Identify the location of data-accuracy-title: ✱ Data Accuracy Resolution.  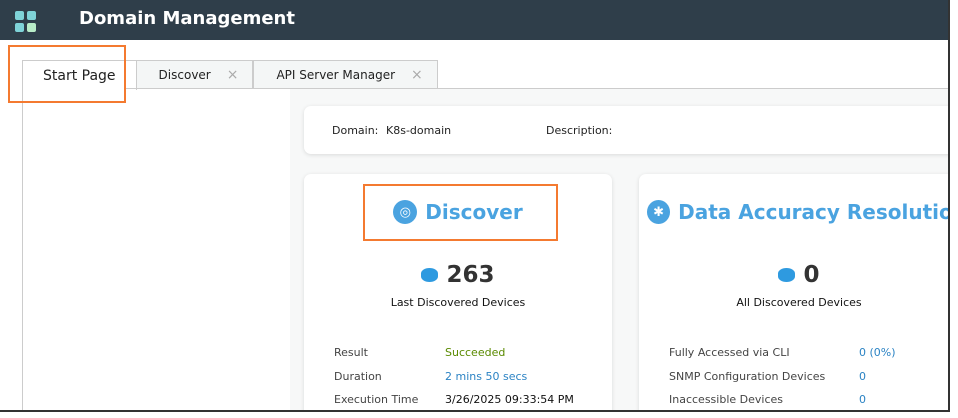
(798, 212).